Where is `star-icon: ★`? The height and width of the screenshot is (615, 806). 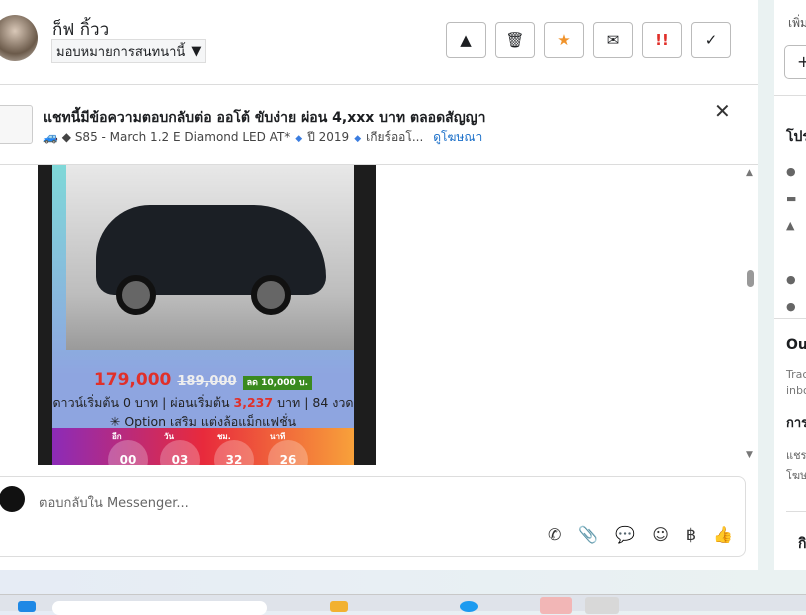
star-icon: ★ is located at coordinates (564, 40).